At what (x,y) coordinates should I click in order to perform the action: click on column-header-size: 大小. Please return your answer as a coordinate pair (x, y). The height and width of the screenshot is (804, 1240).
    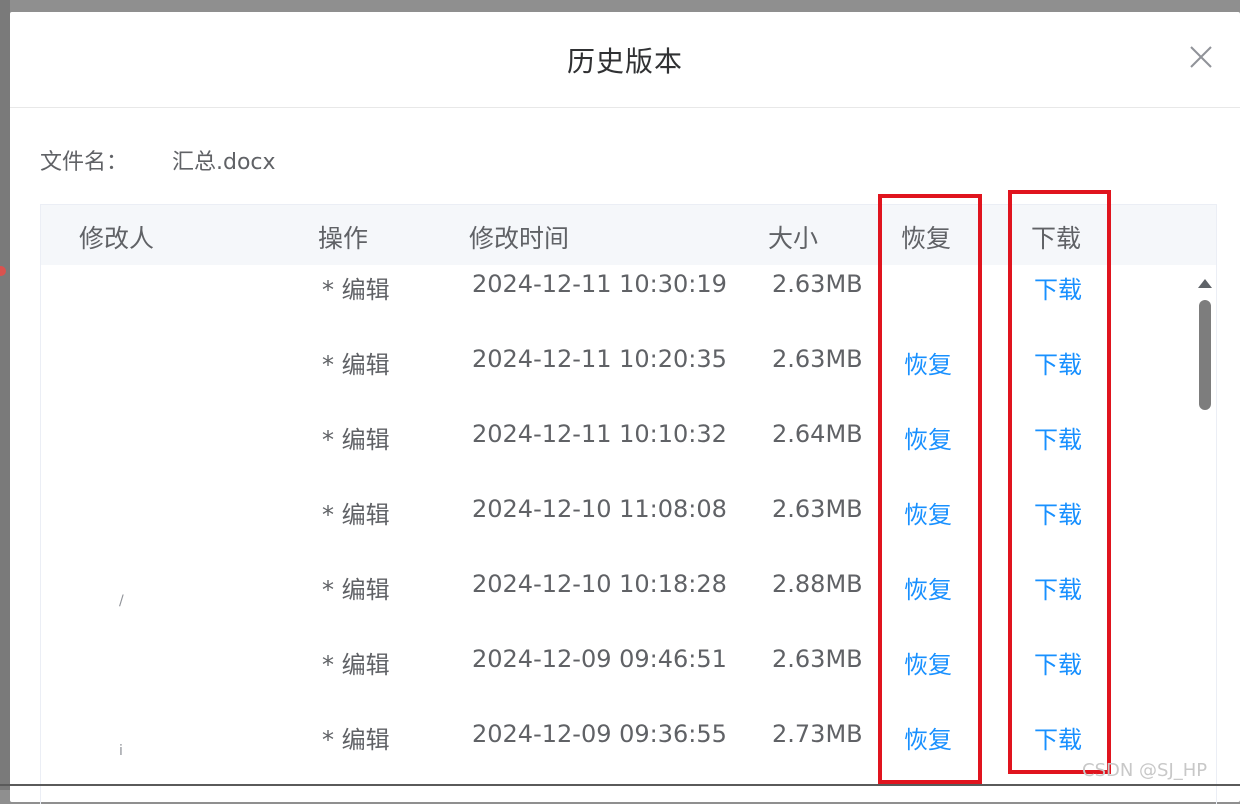
    Looking at the image, I should click on (793, 237).